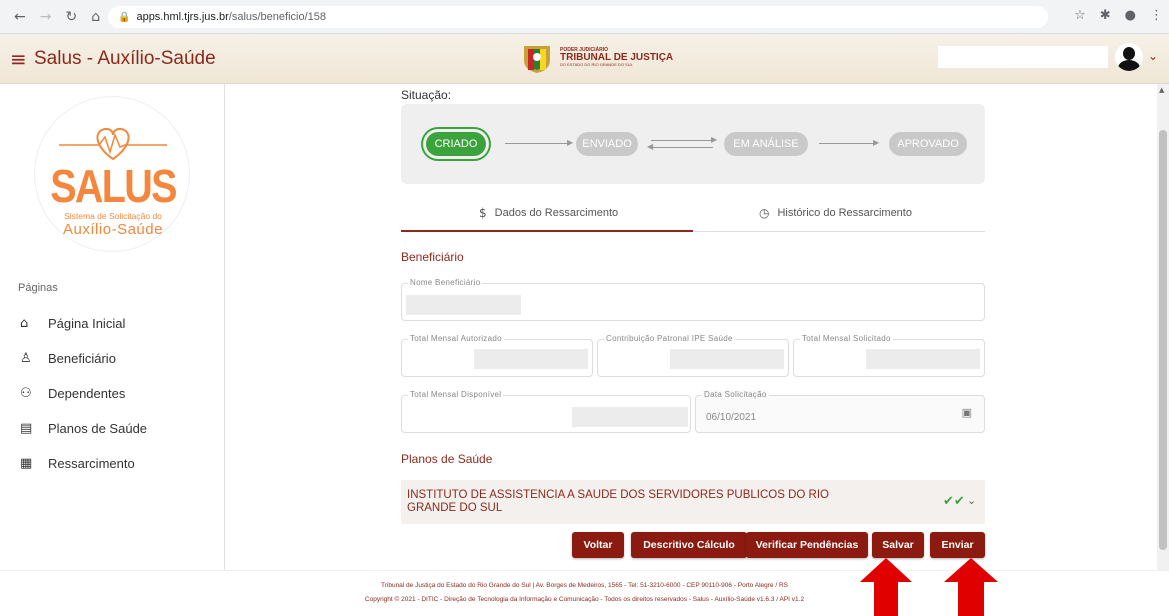  What do you see at coordinates (113, 186) in the screenshot?
I see `logo-title: SALUS` at bounding box center [113, 186].